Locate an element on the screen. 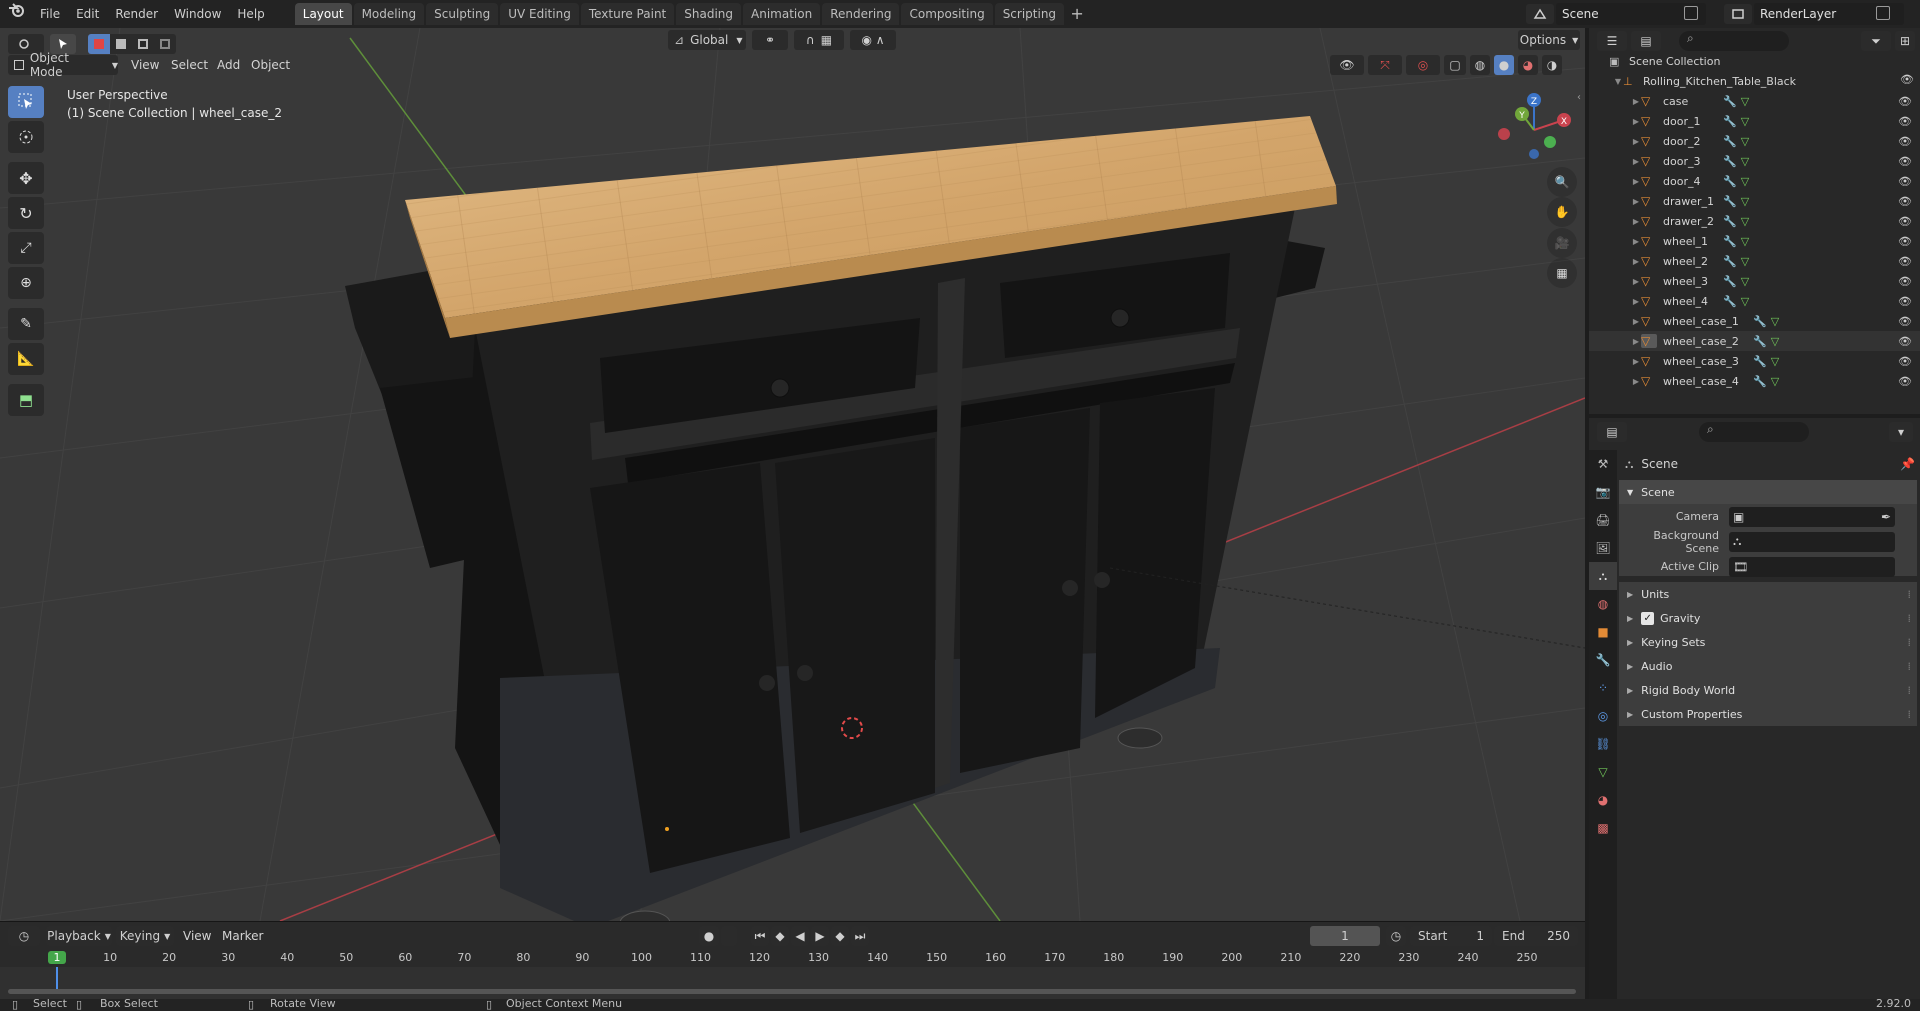 The width and height of the screenshot is (1920, 1011). preview-range-toggle: ◷ is located at coordinates (1396, 936).